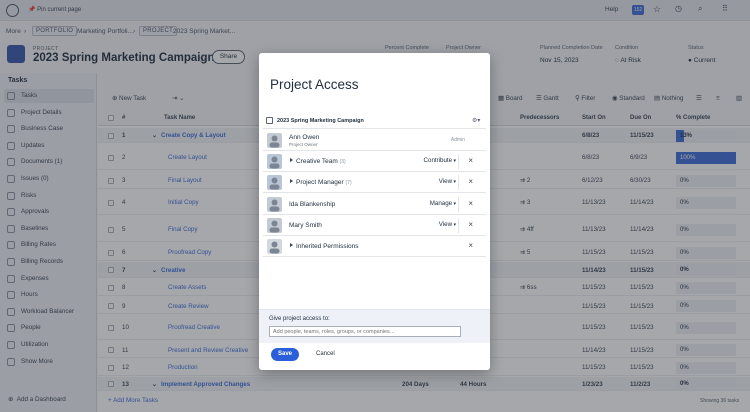 The width and height of the screenshot is (750, 412). Describe the element at coordinates (285, 354) in the screenshot. I see `save-button: Save` at that location.